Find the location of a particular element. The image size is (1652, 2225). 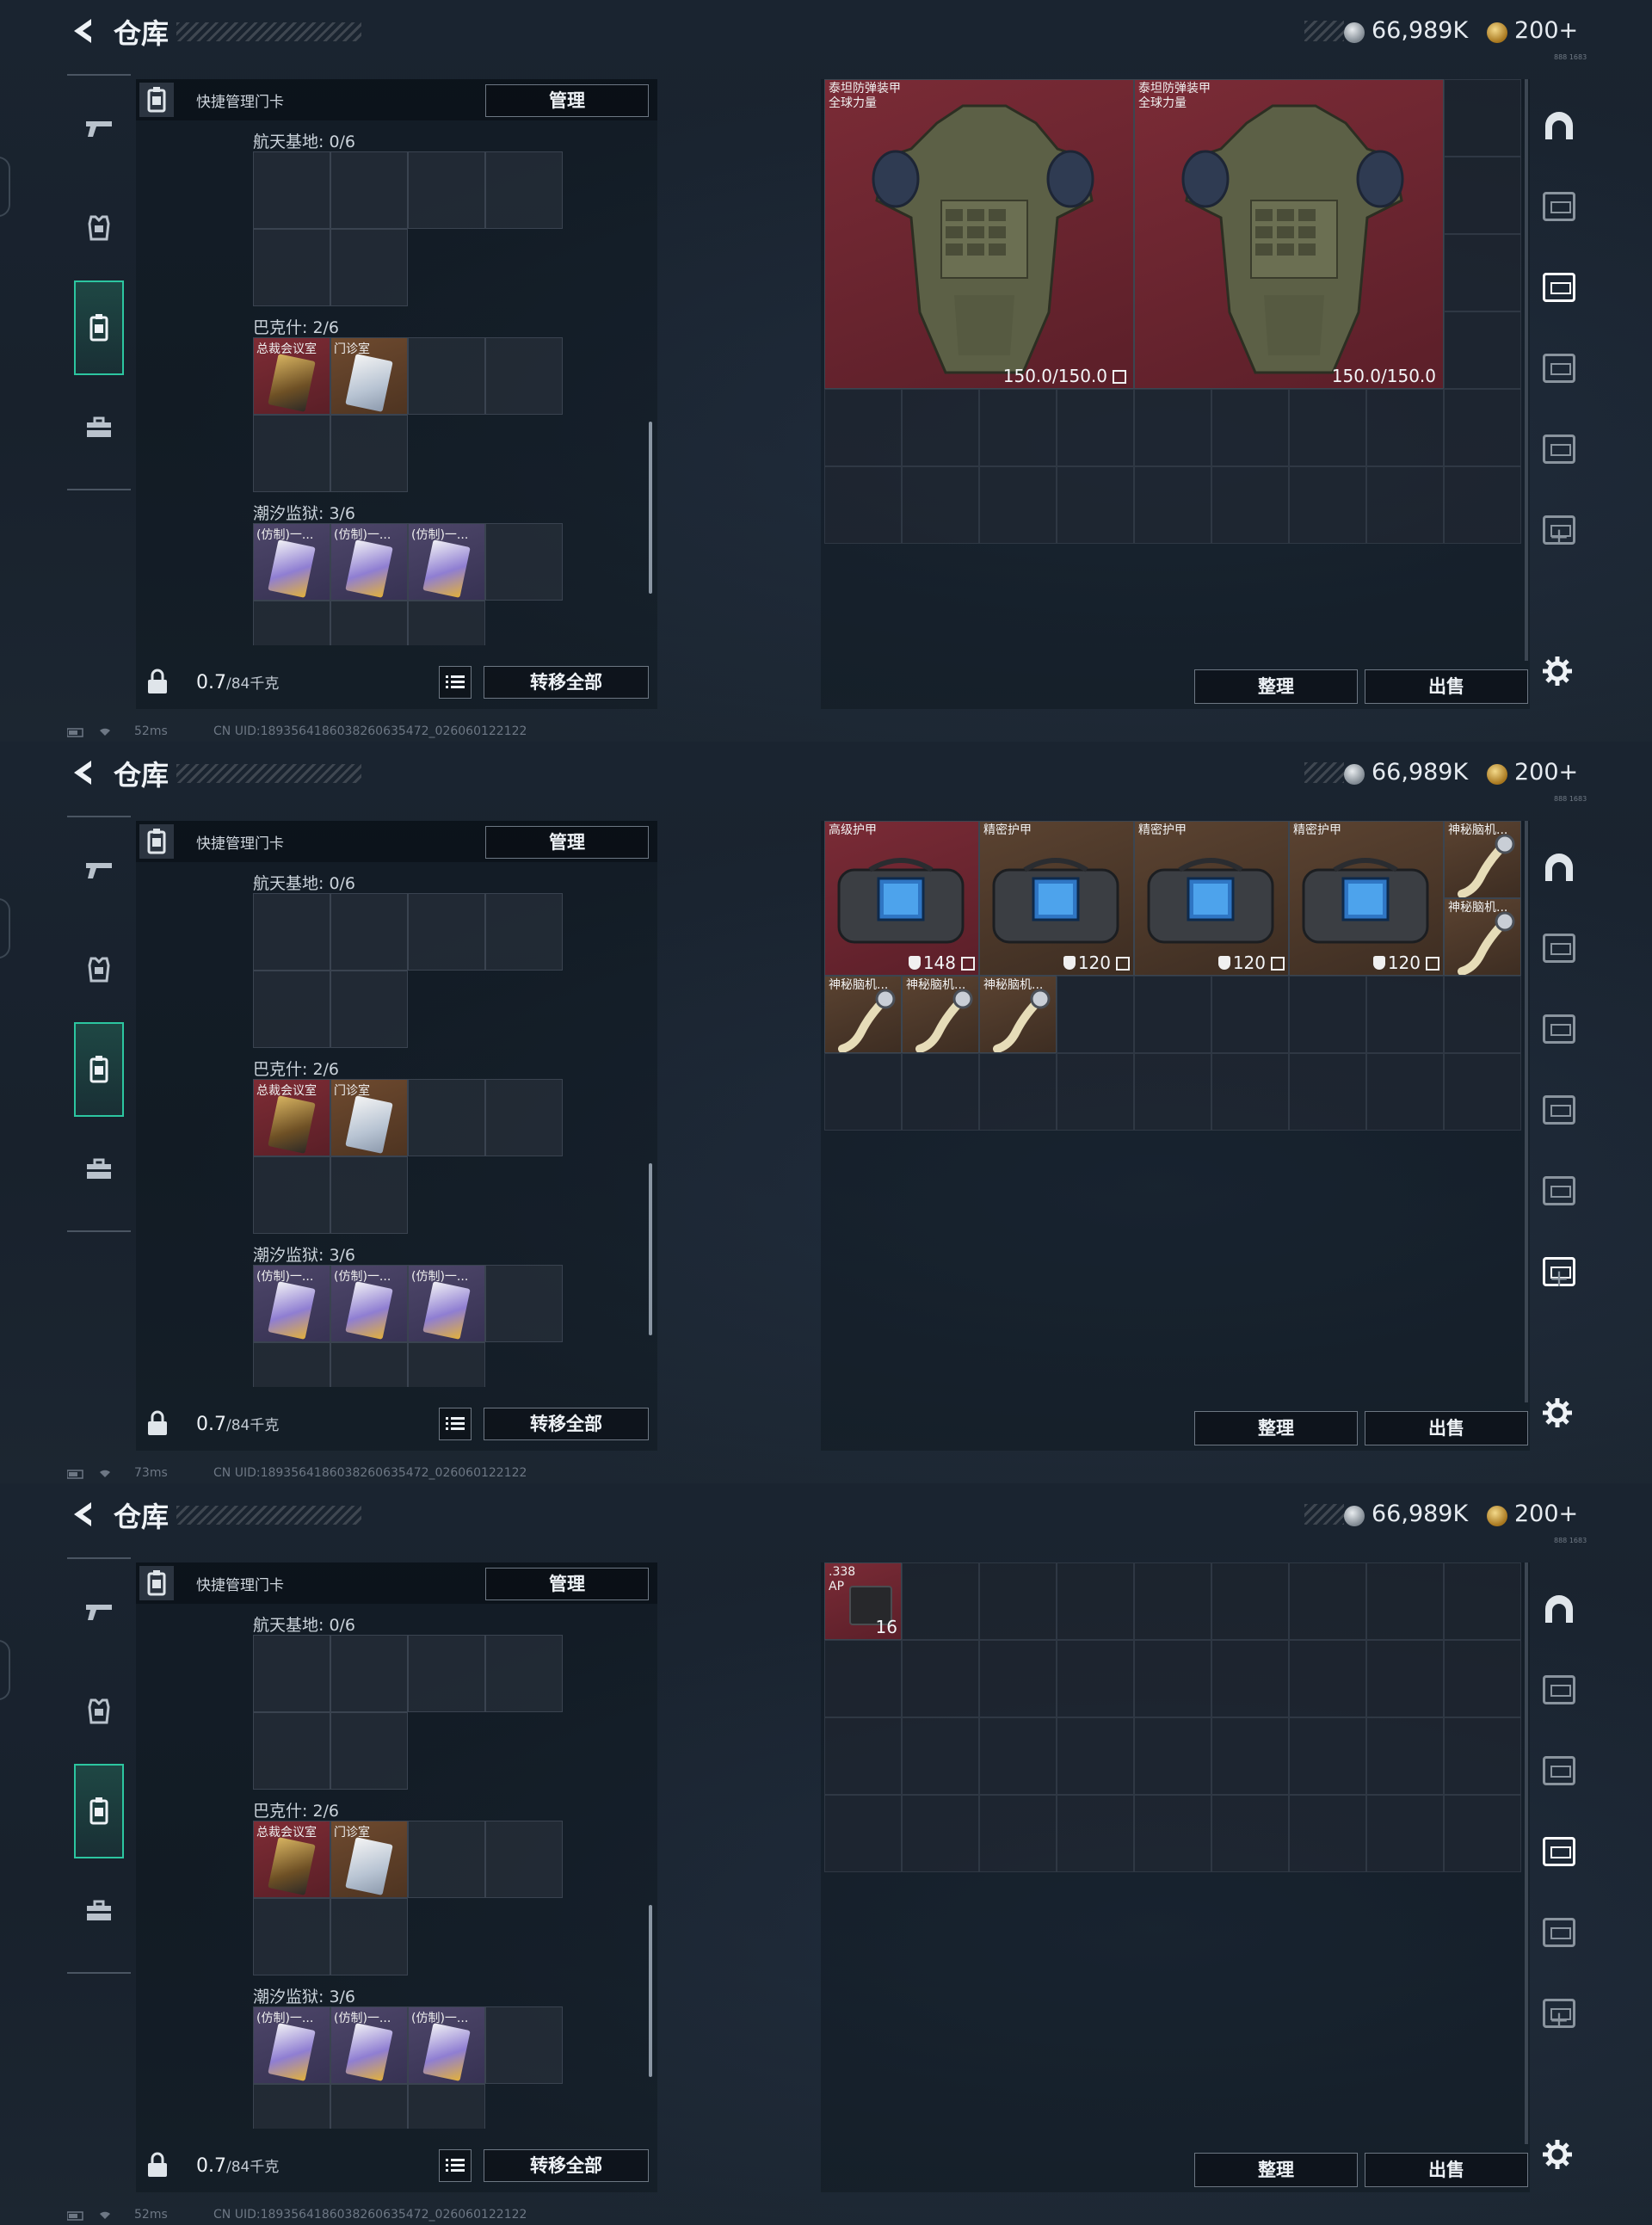

stash-item: 泰坦防弹装甲 全球力量 150.0/150.0 is located at coordinates (1289, 234).